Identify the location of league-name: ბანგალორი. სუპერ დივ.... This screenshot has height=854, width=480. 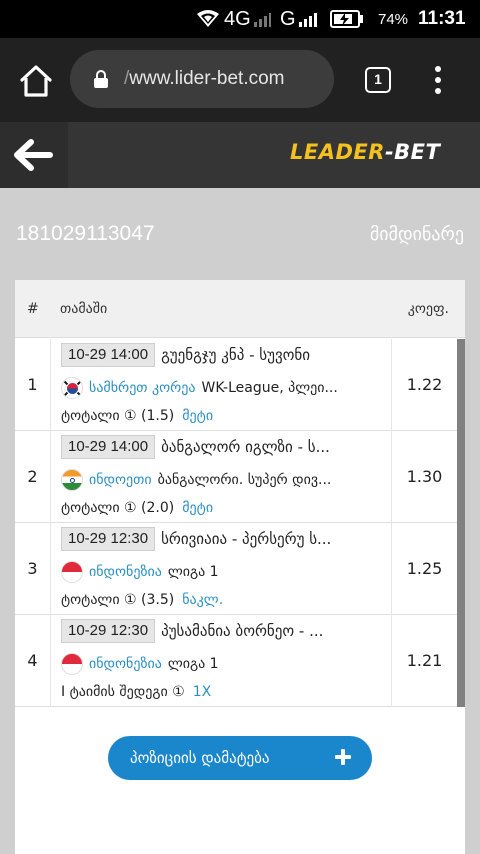
(244, 479).